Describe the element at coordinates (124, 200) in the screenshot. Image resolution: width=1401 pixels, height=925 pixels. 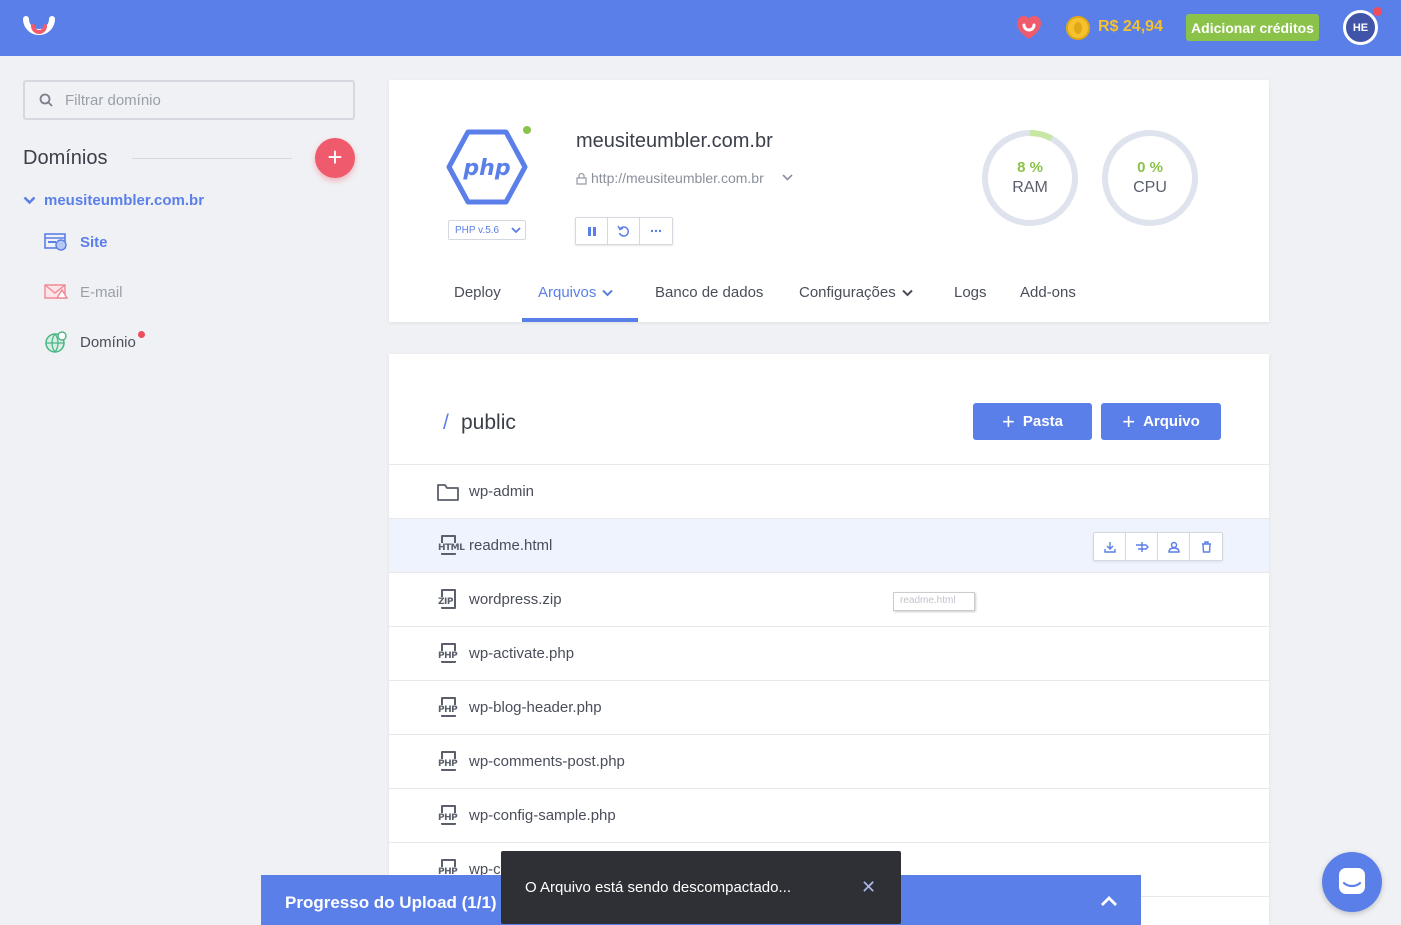
I see `domain-name: meusiteumbler.com.br` at that location.